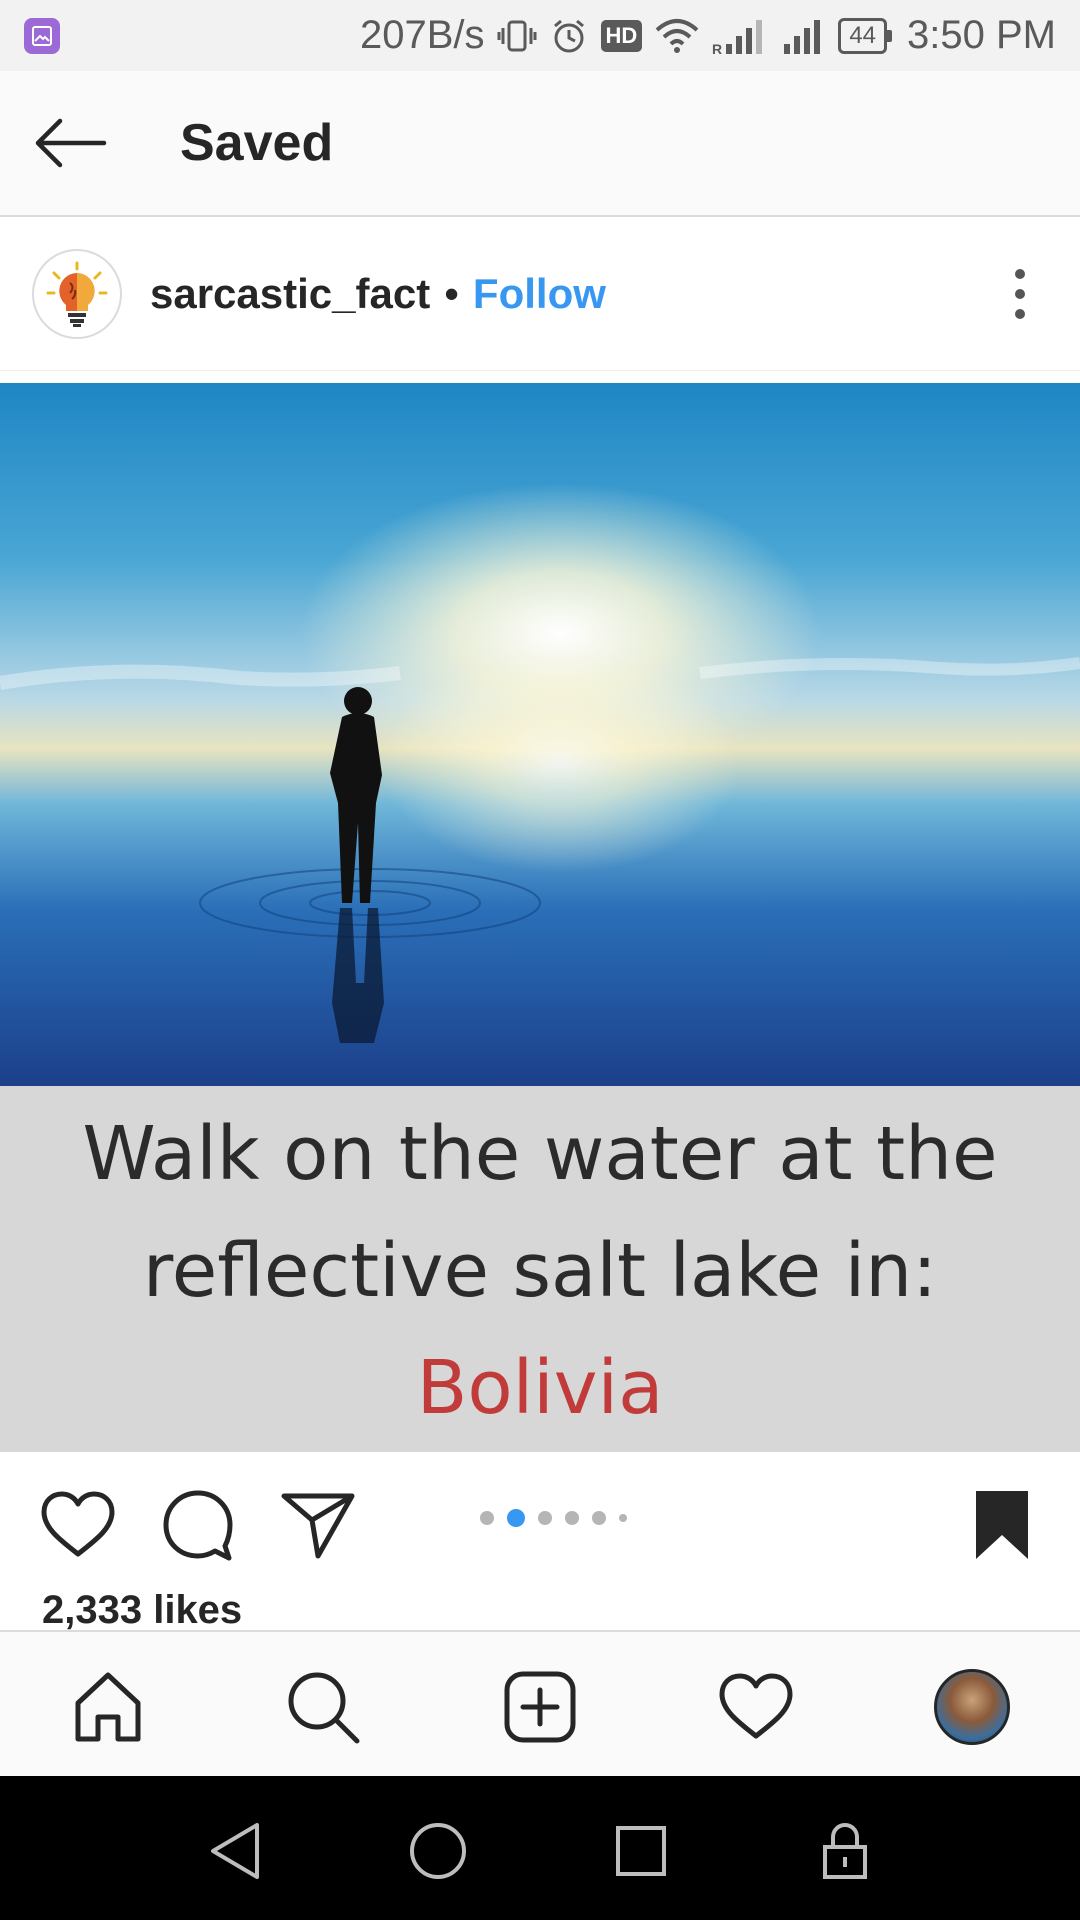 The image size is (1080, 1920). I want to click on activity-heart-icon, so click(756, 1706).